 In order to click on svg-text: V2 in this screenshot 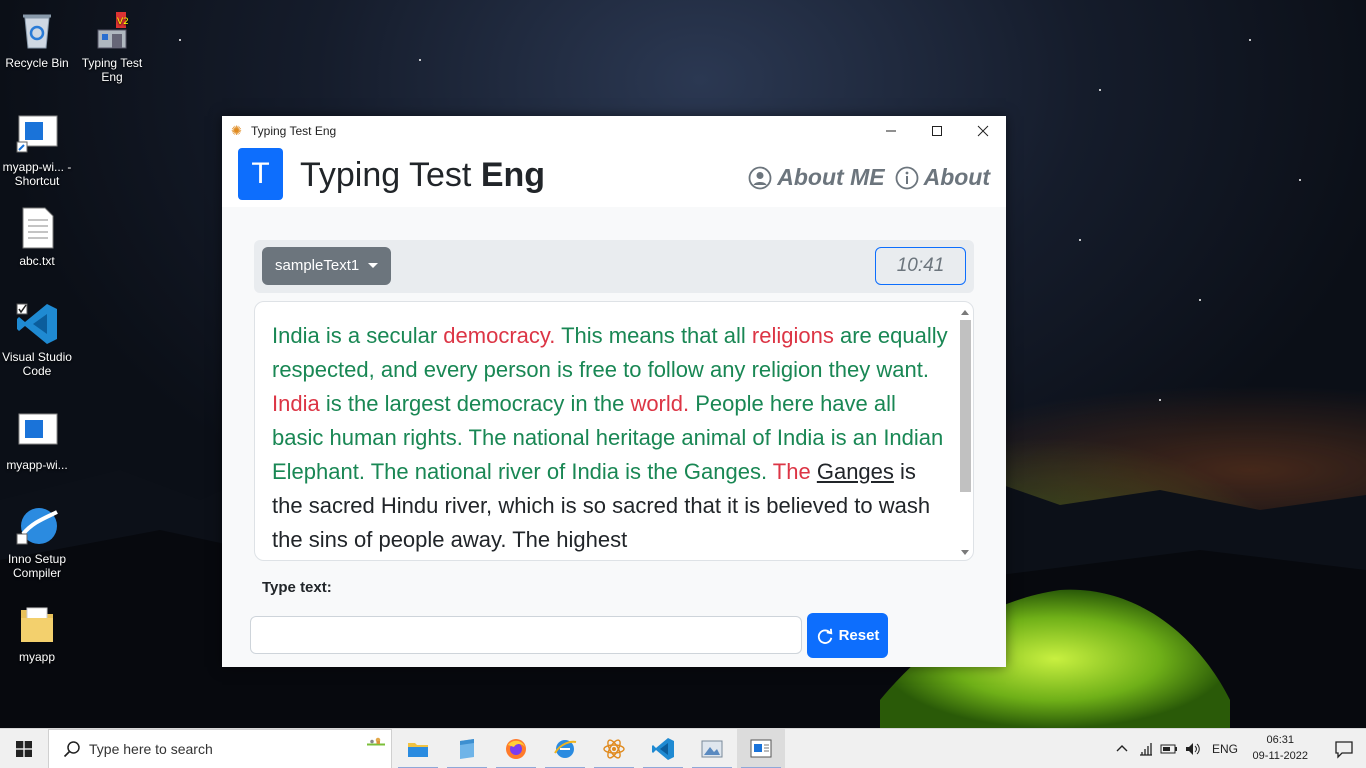, I will do `click(123, 22)`.